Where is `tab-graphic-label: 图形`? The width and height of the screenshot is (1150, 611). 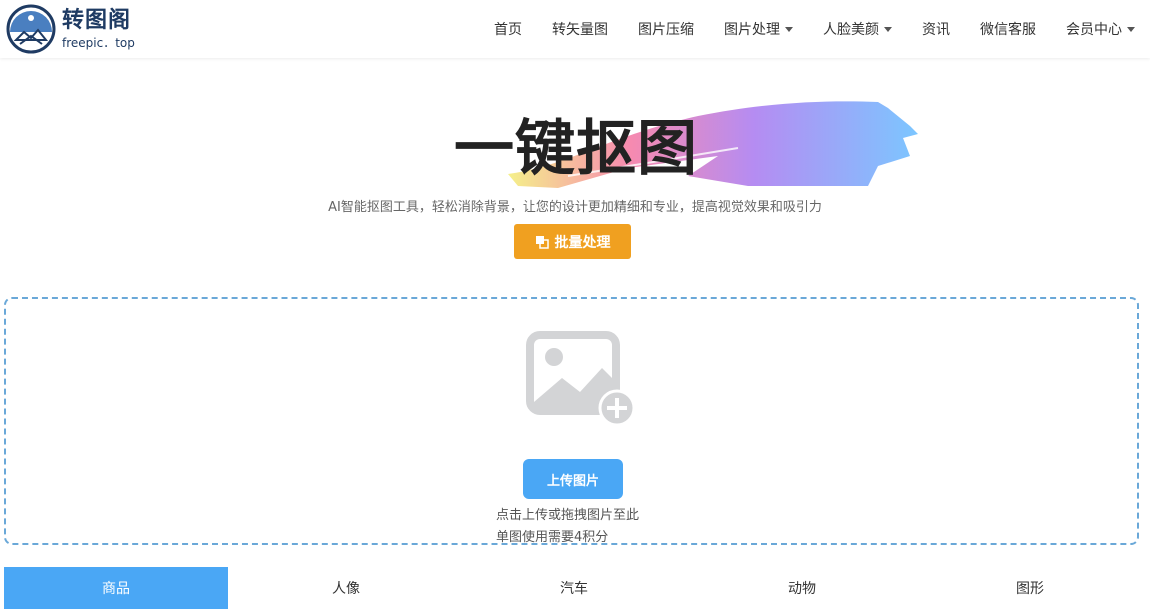 tab-graphic-label: 图形 is located at coordinates (1030, 589).